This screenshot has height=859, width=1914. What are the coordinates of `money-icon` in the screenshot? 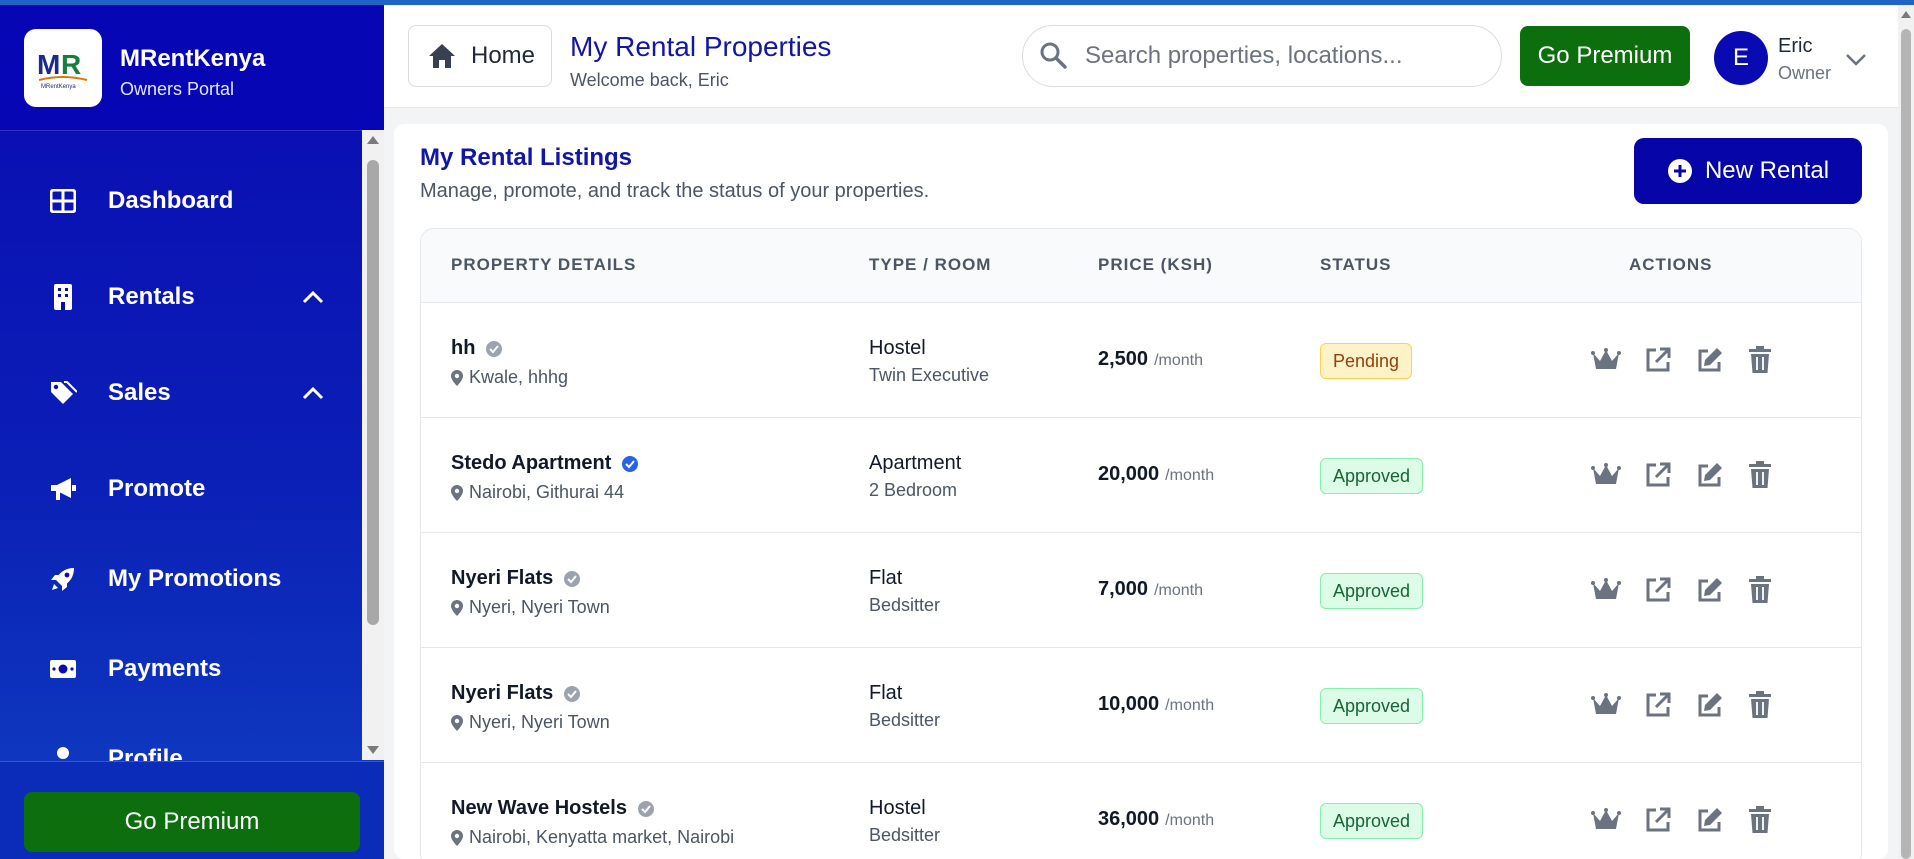 It's located at (63, 669).